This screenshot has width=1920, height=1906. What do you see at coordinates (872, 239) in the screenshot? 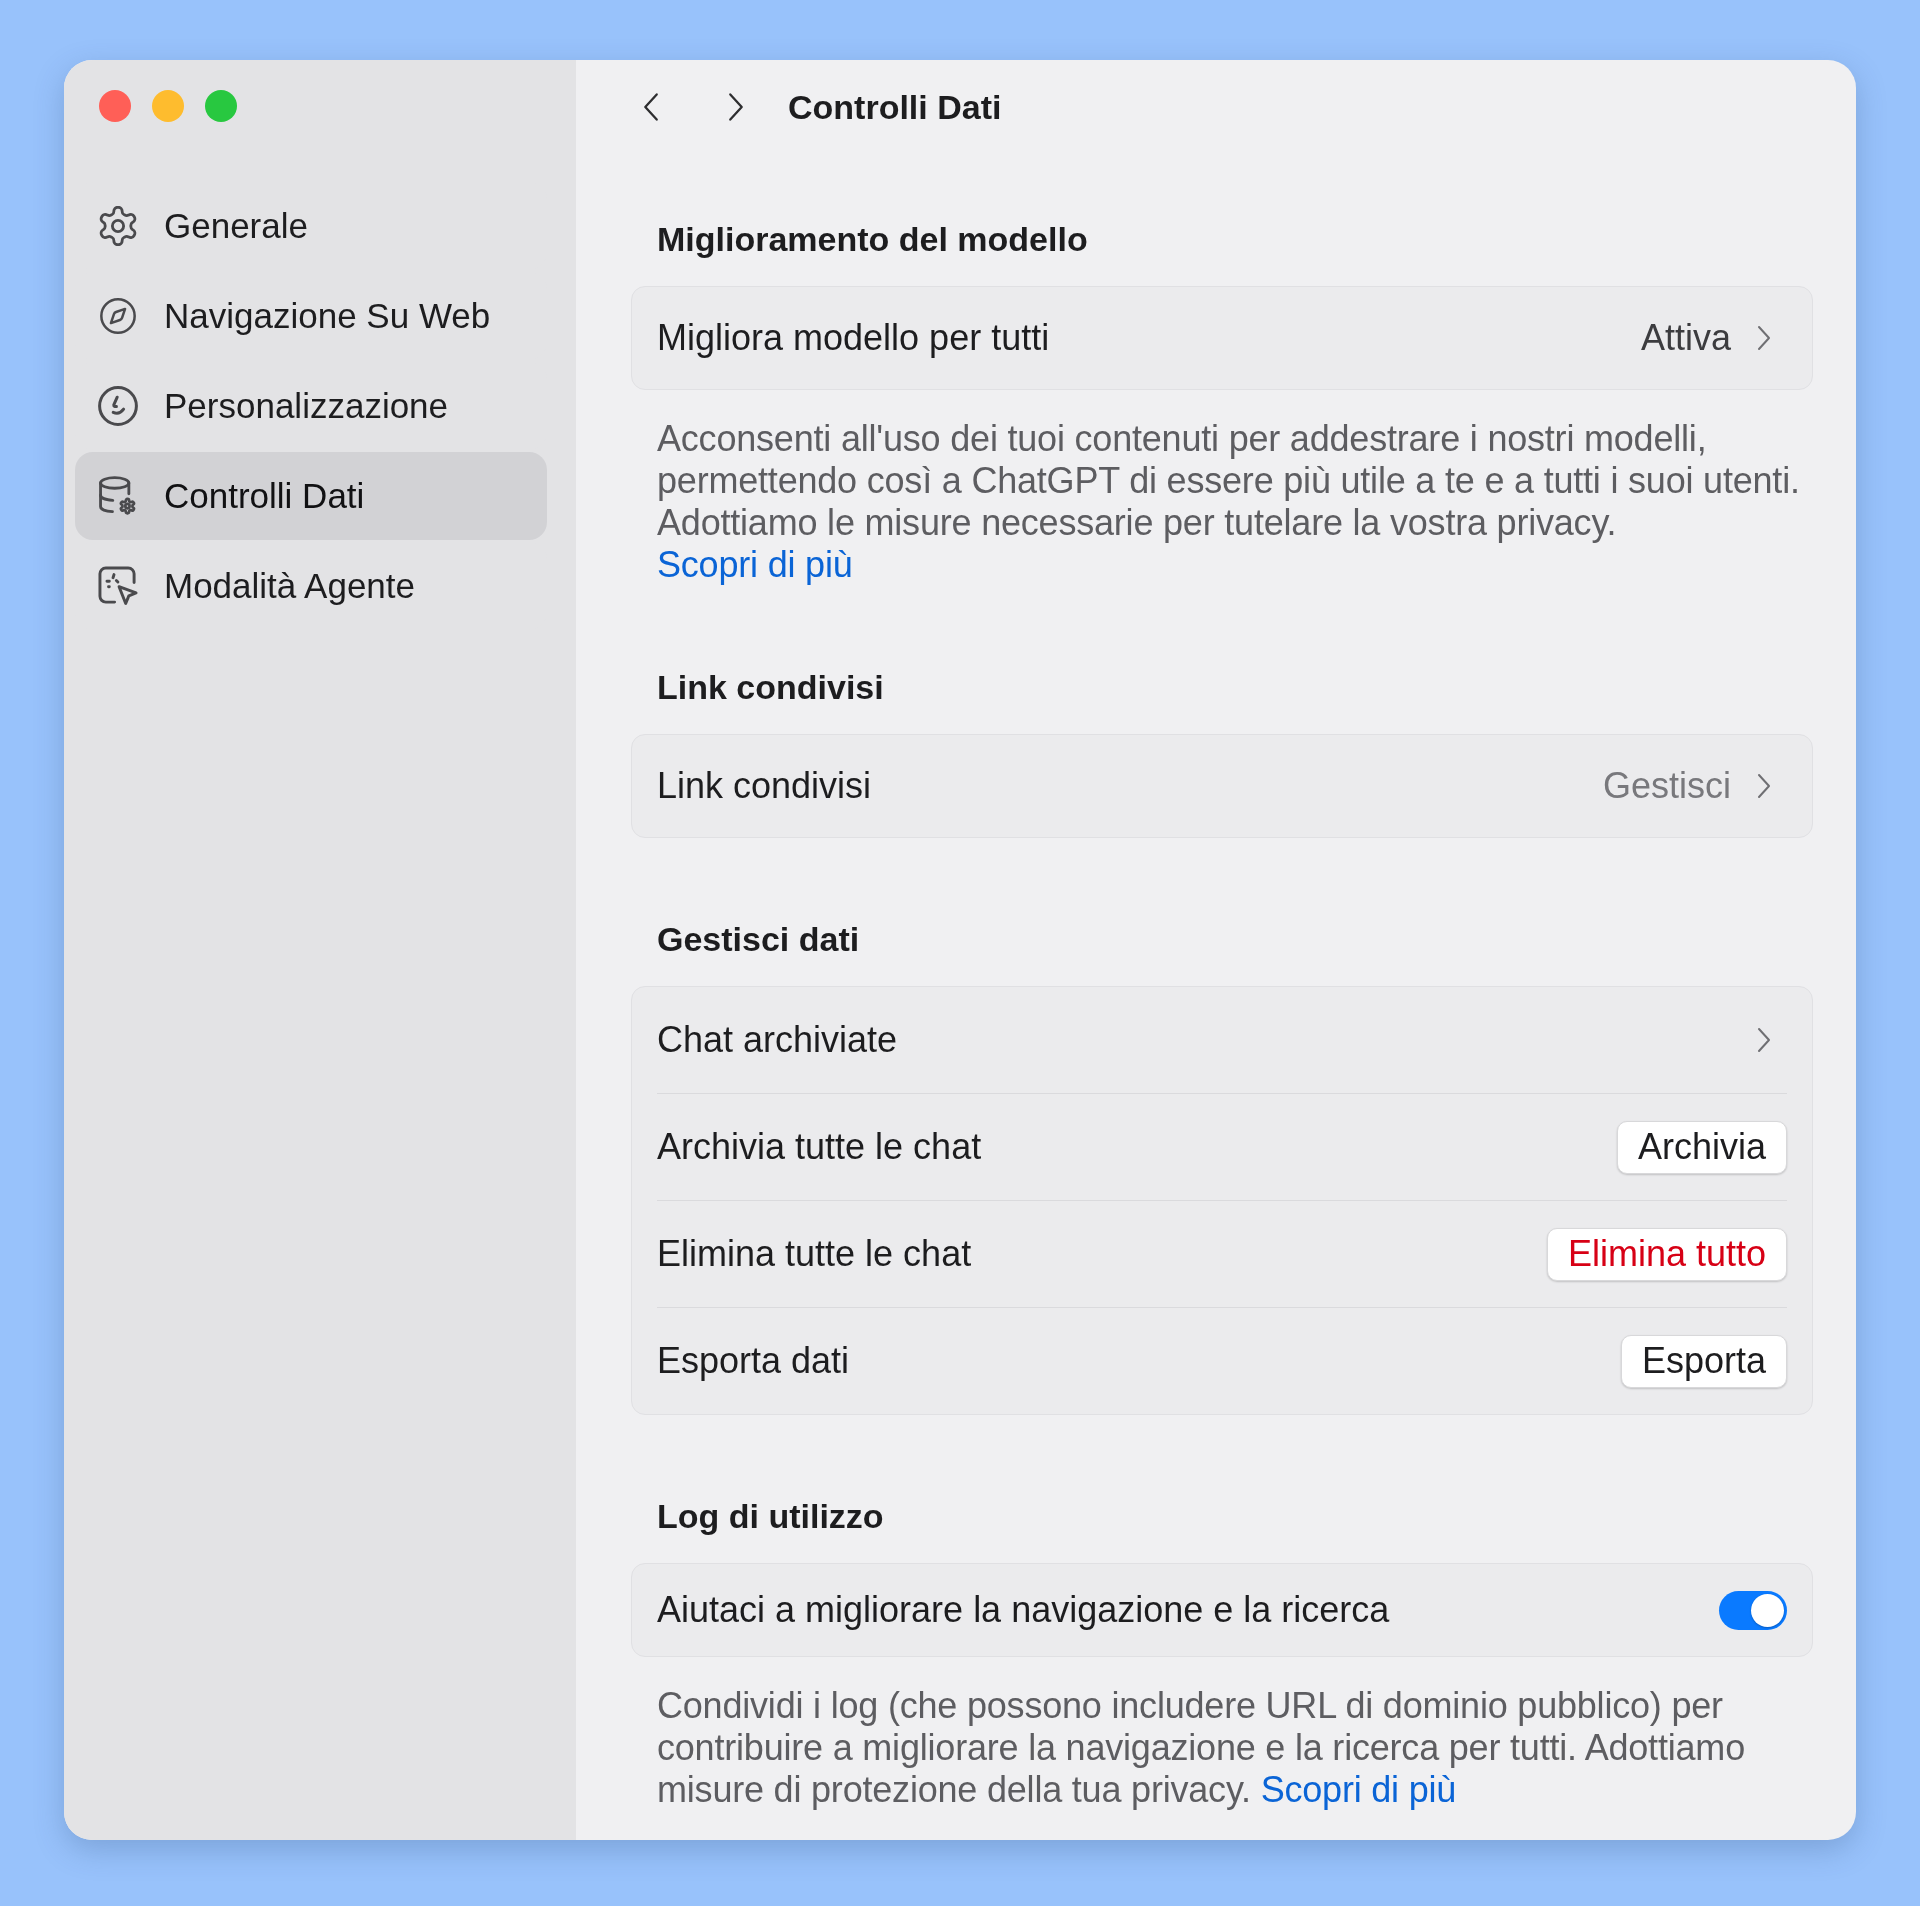
I see `section-heading: Miglioramento del modello` at bounding box center [872, 239].